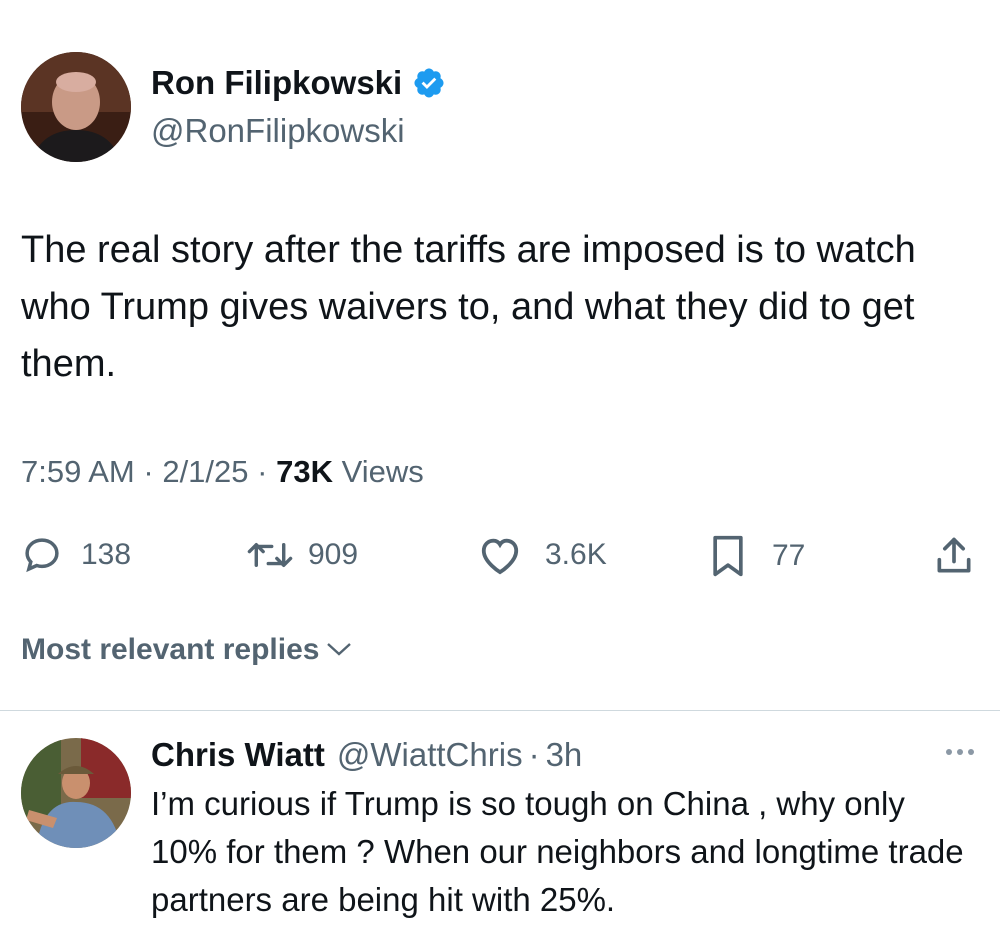 The image size is (1000, 926). I want to click on share-upload-icon, so click(954, 556).